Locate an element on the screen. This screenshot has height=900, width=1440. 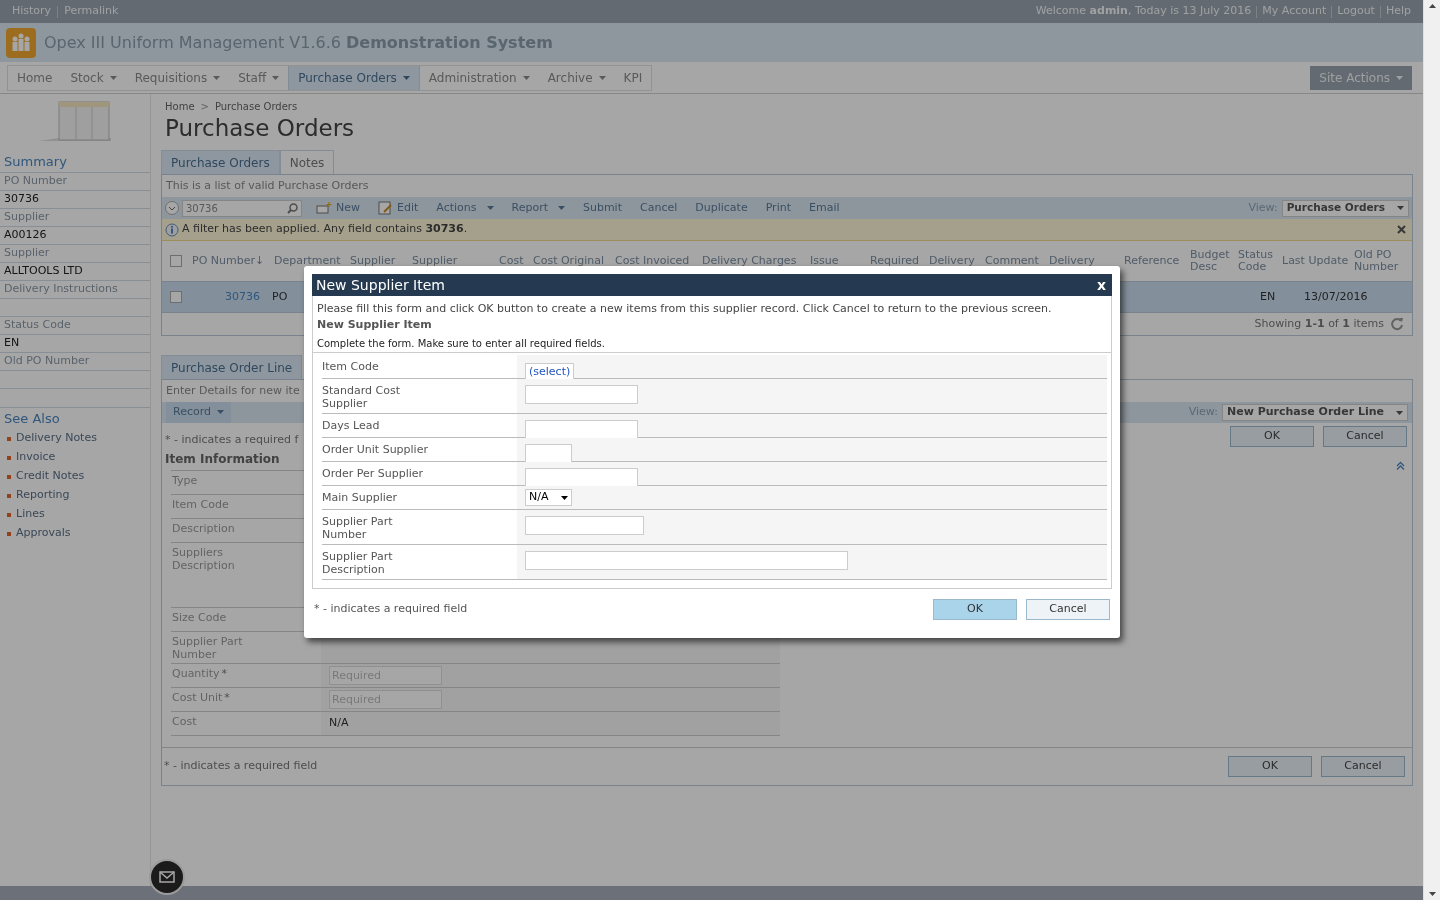
account-link: Logout is located at coordinates (1356, 11).